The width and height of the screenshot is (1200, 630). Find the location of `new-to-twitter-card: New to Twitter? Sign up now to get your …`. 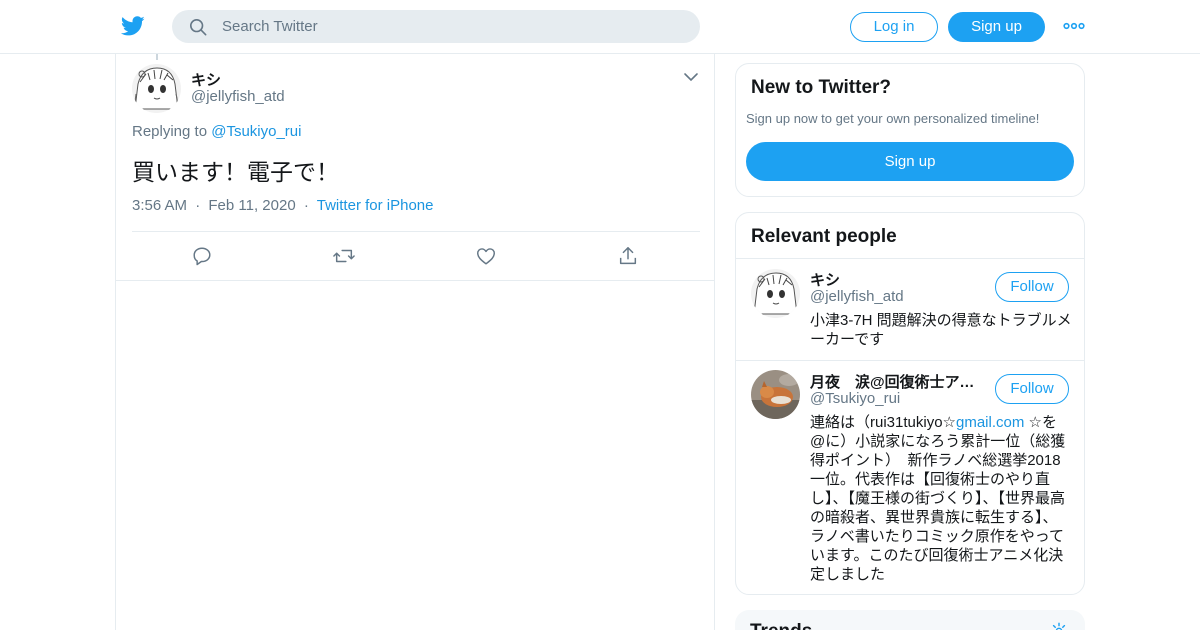

new-to-twitter-card: New to Twitter? Sign up now to get your … is located at coordinates (910, 130).